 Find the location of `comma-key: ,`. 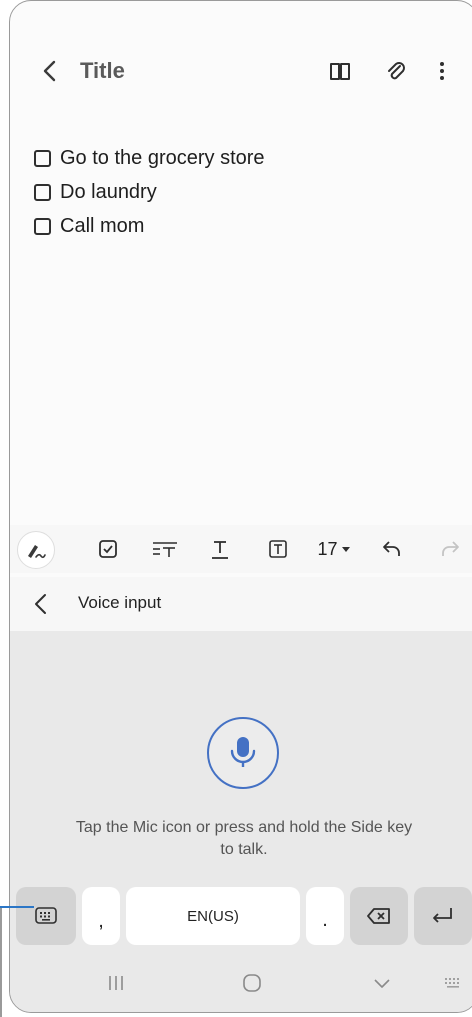

comma-key: , is located at coordinates (101, 916).